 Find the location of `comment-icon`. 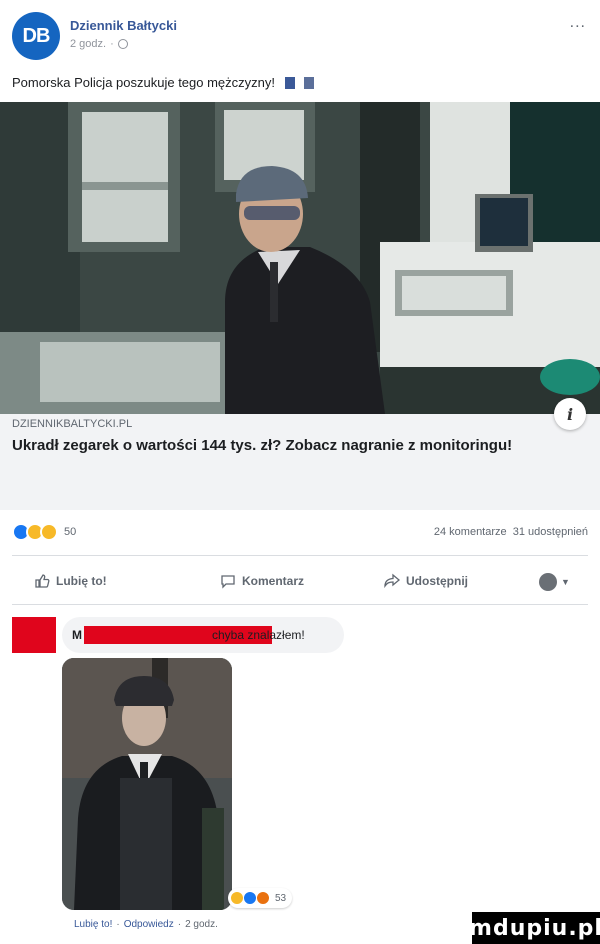

comment-icon is located at coordinates (228, 582).